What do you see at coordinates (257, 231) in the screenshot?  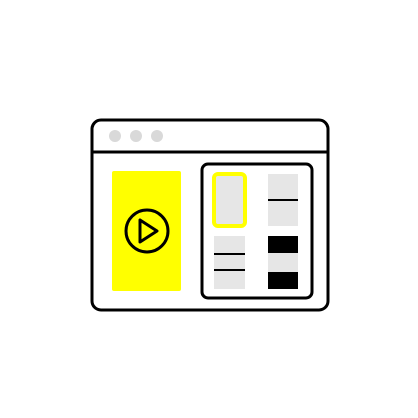 I see `thumbnail-grid-icon` at bounding box center [257, 231].